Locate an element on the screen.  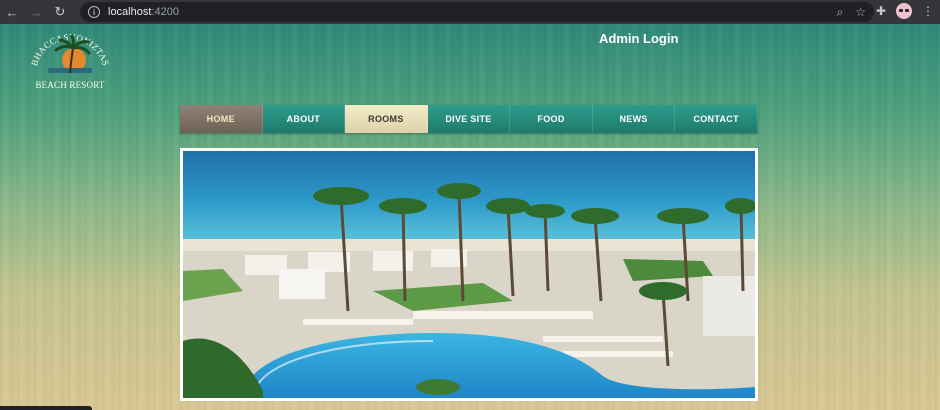
zoom-icon: ⌕ is located at coordinates (840, 12).